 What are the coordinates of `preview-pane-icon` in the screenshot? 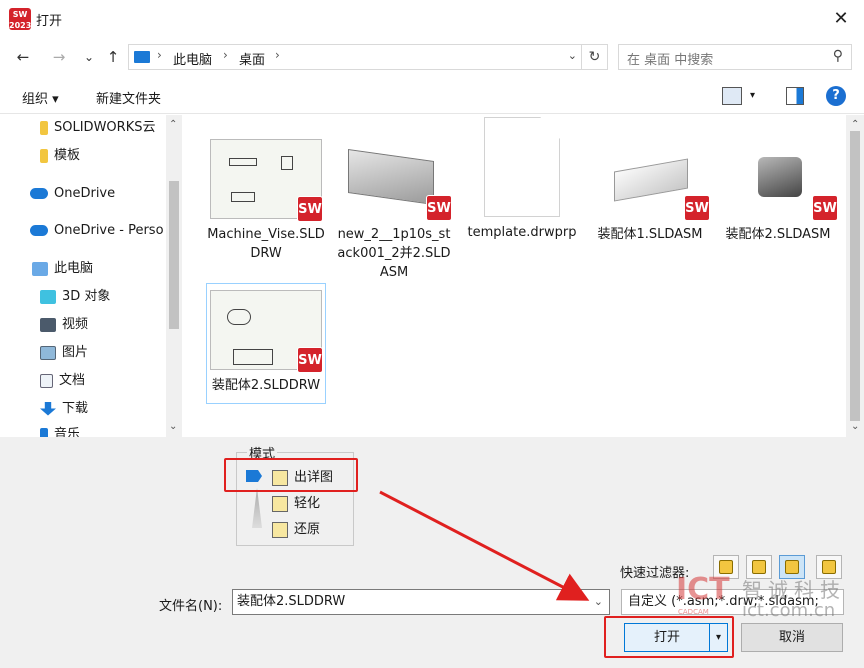 It's located at (795, 96).